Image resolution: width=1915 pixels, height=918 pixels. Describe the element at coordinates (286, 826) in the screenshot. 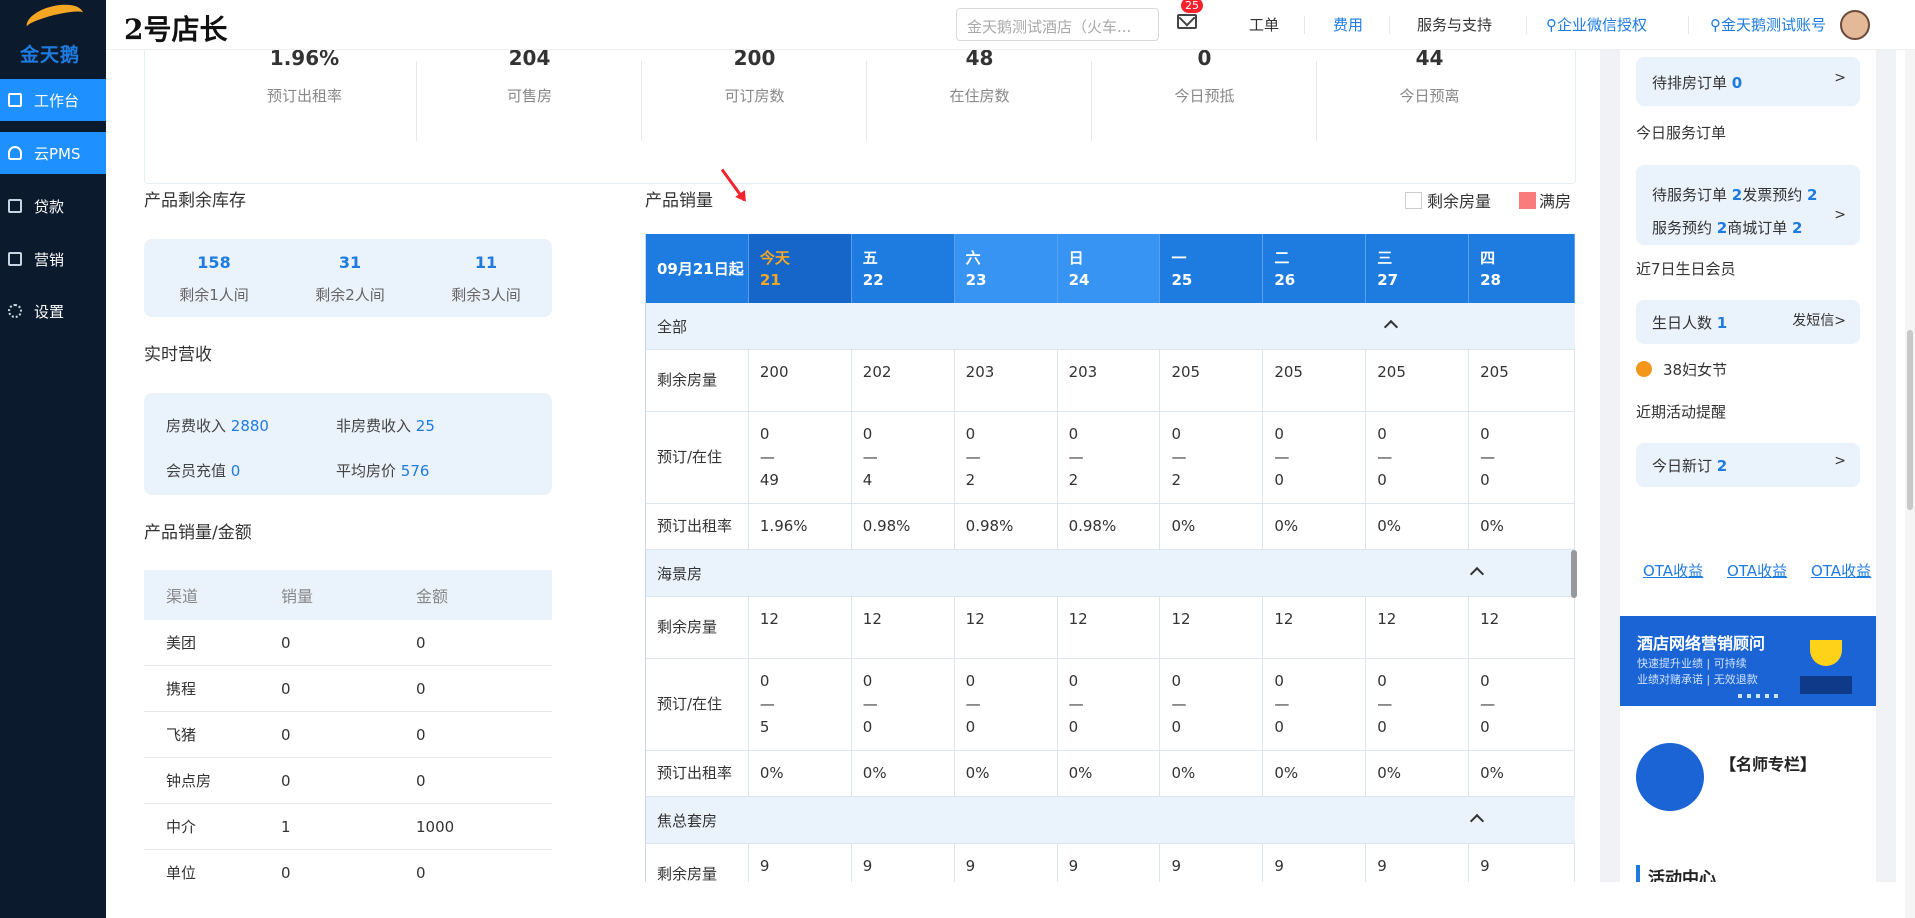

I see `table-cell: 1` at that location.